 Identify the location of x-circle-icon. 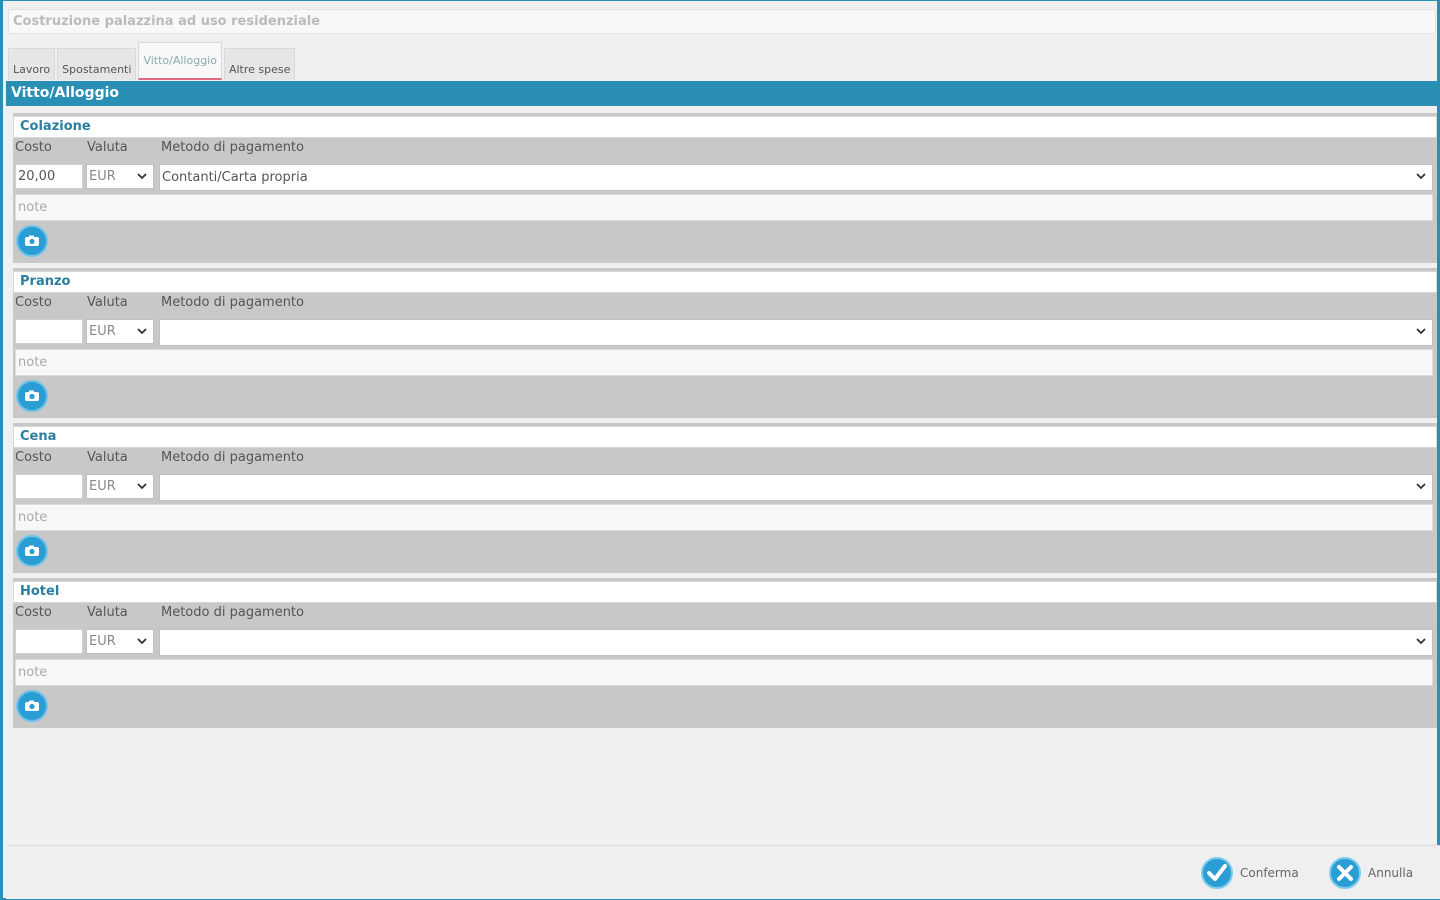
(1345, 873).